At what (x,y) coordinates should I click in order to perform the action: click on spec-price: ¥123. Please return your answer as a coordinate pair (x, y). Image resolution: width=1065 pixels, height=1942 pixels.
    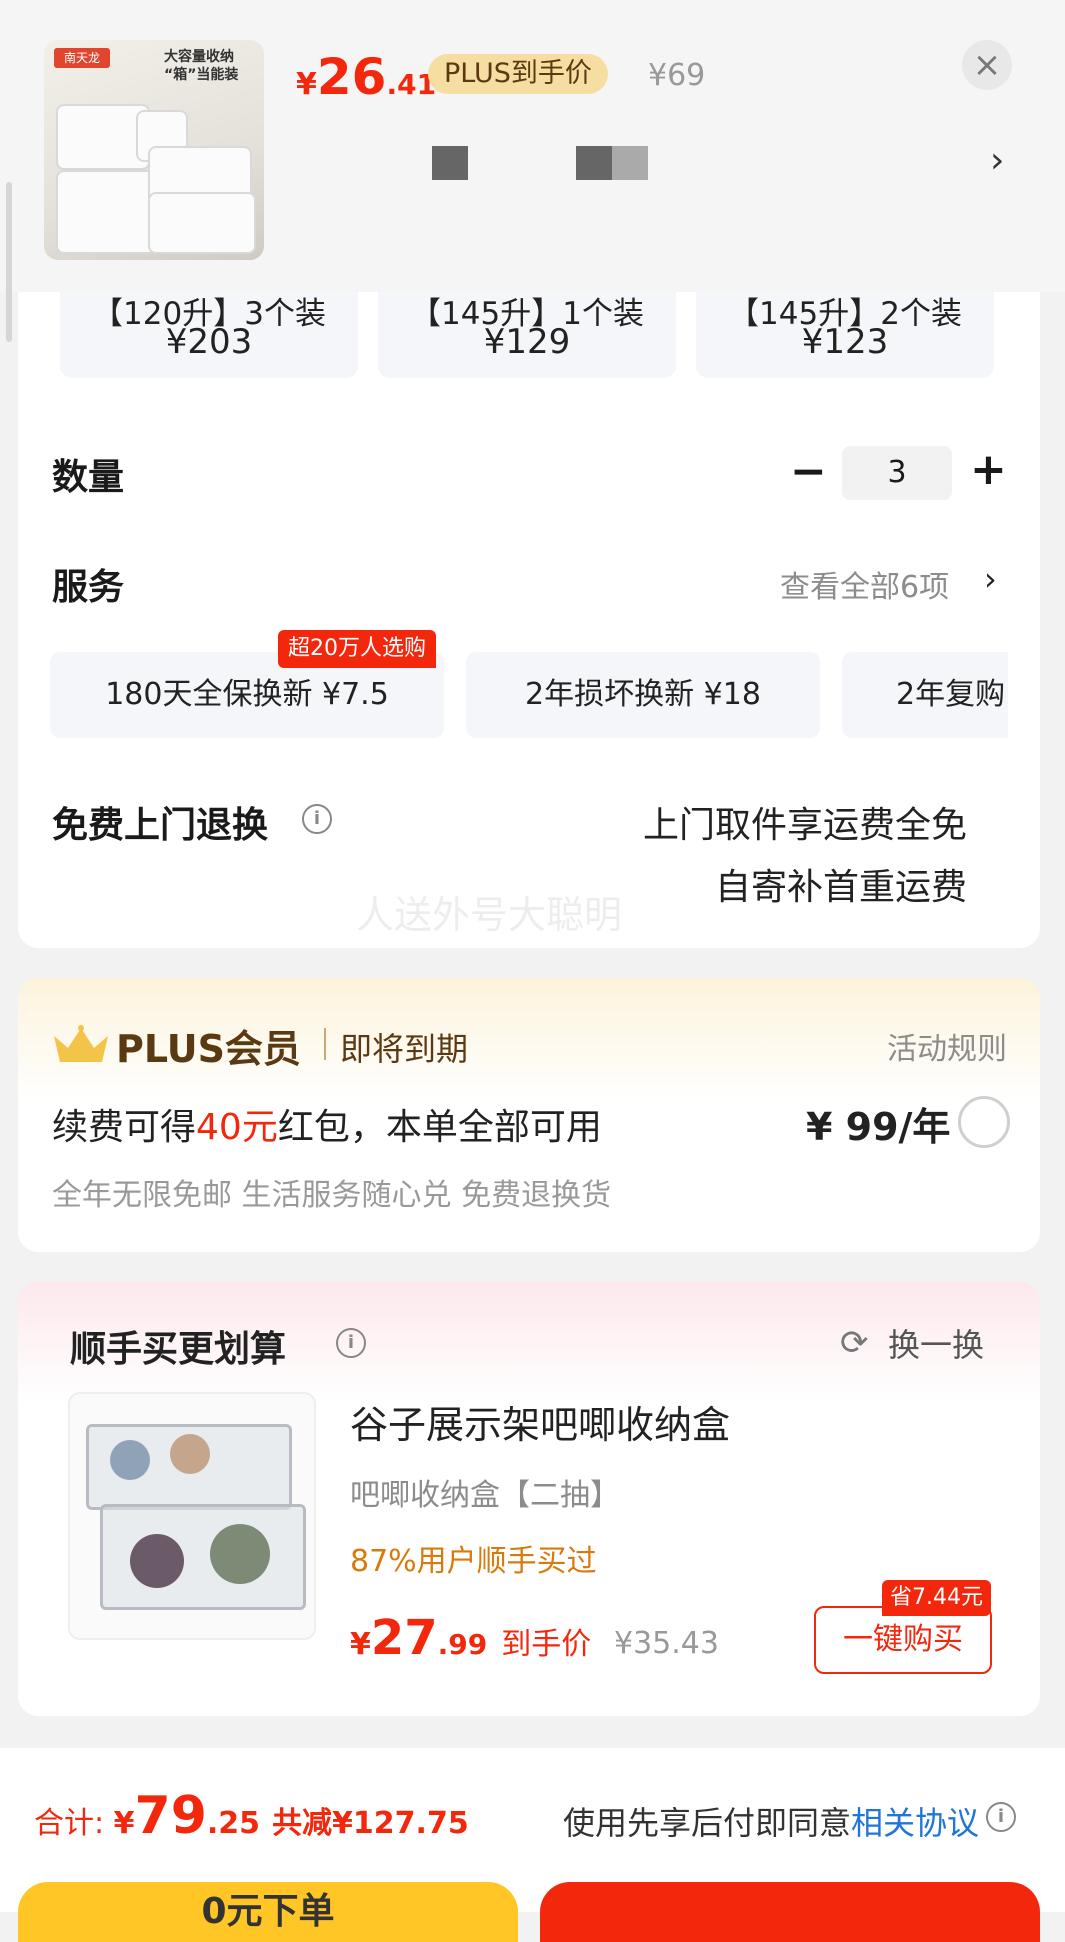
    Looking at the image, I should click on (845, 342).